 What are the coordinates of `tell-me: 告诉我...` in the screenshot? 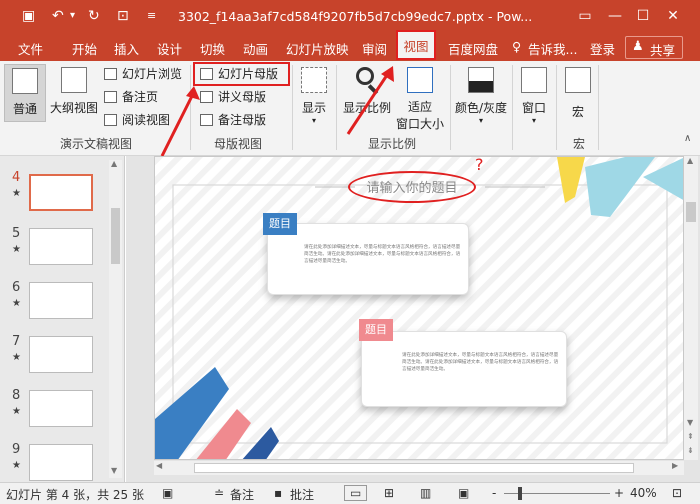 It's located at (552, 48).